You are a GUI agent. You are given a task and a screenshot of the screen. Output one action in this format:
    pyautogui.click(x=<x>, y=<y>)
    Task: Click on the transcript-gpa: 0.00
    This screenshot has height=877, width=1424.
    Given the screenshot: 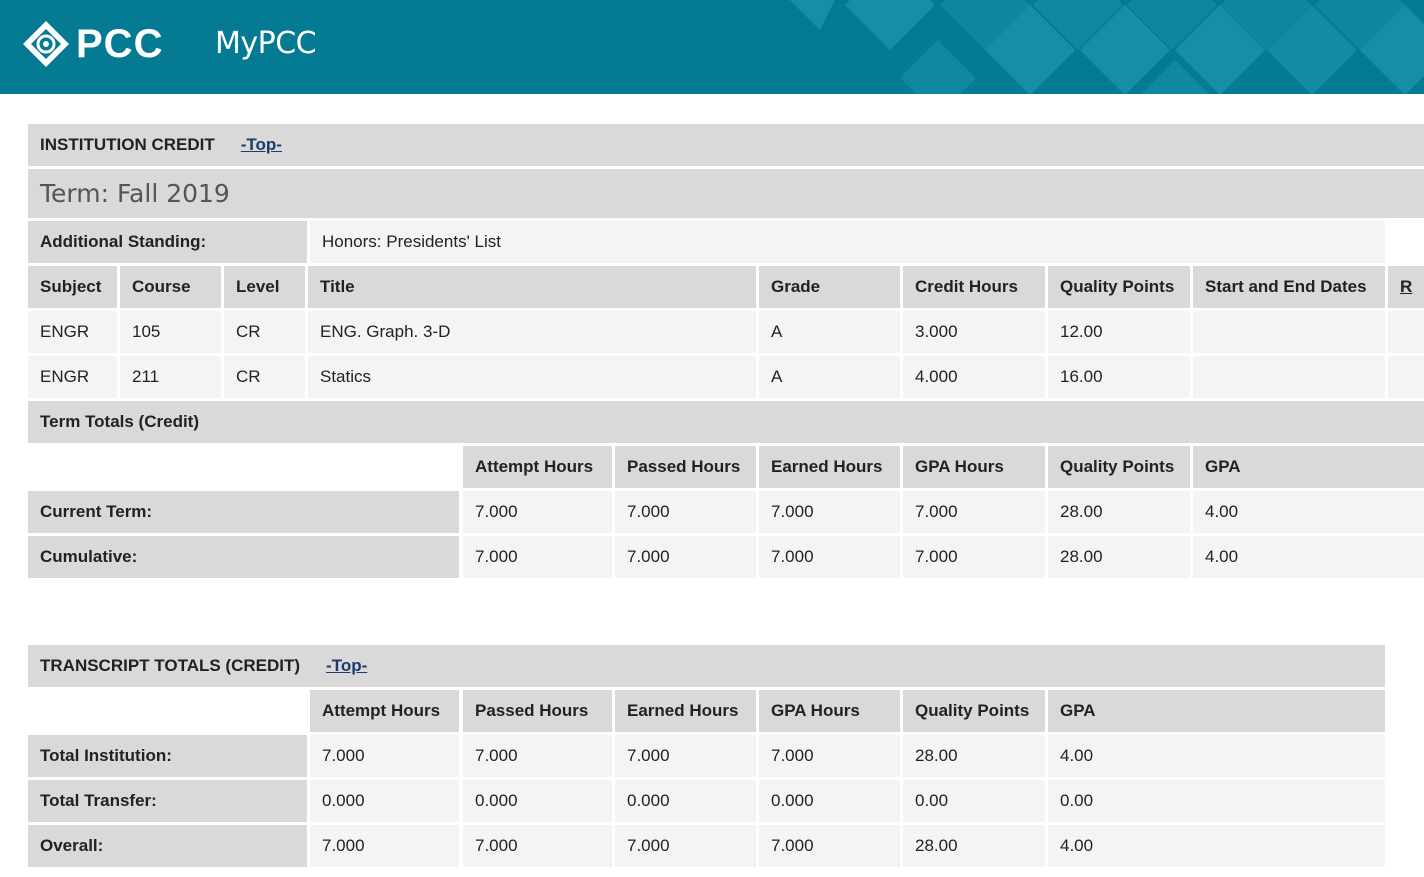 What is the action you would take?
    pyautogui.click(x=1216, y=801)
    